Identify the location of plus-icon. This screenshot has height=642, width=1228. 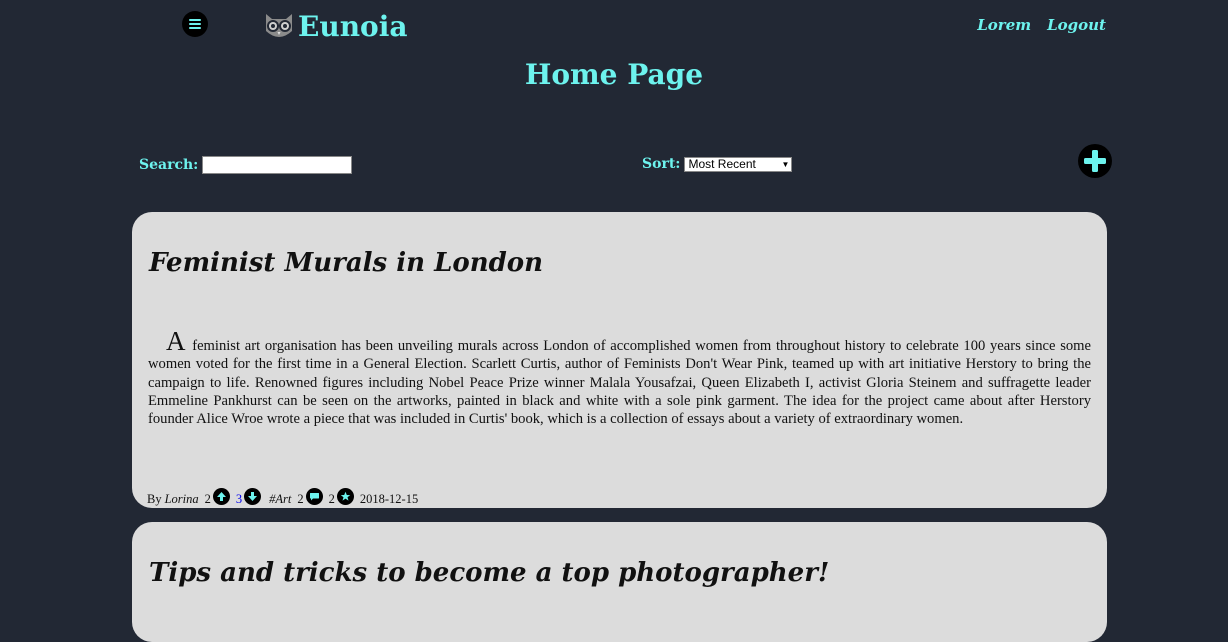
(1095, 161).